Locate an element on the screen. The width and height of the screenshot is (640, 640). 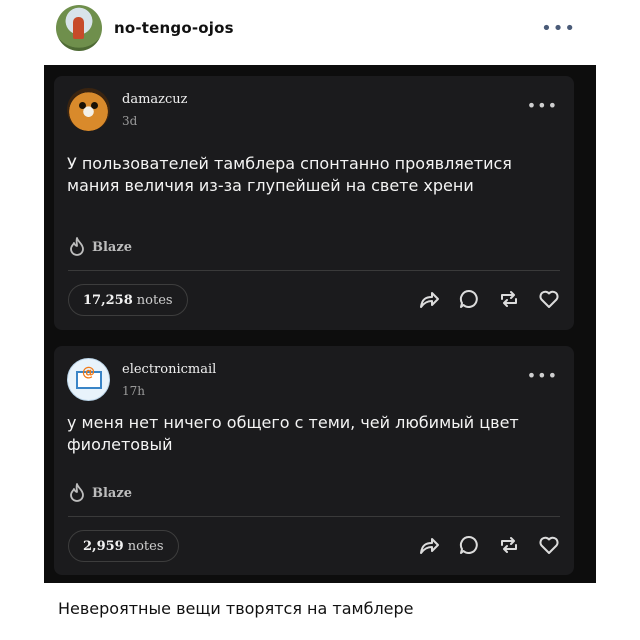
post-username: damazcuz is located at coordinates (155, 100).